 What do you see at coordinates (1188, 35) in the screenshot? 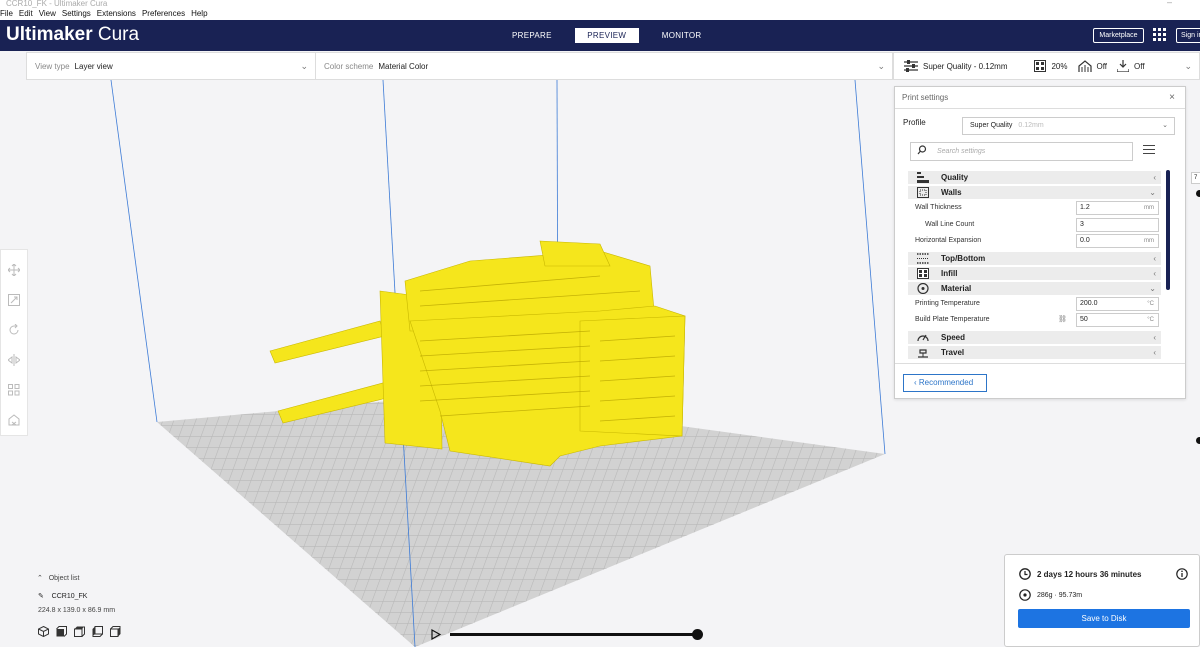
I see `sign-in-button: Sign in` at bounding box center [1188, 35].